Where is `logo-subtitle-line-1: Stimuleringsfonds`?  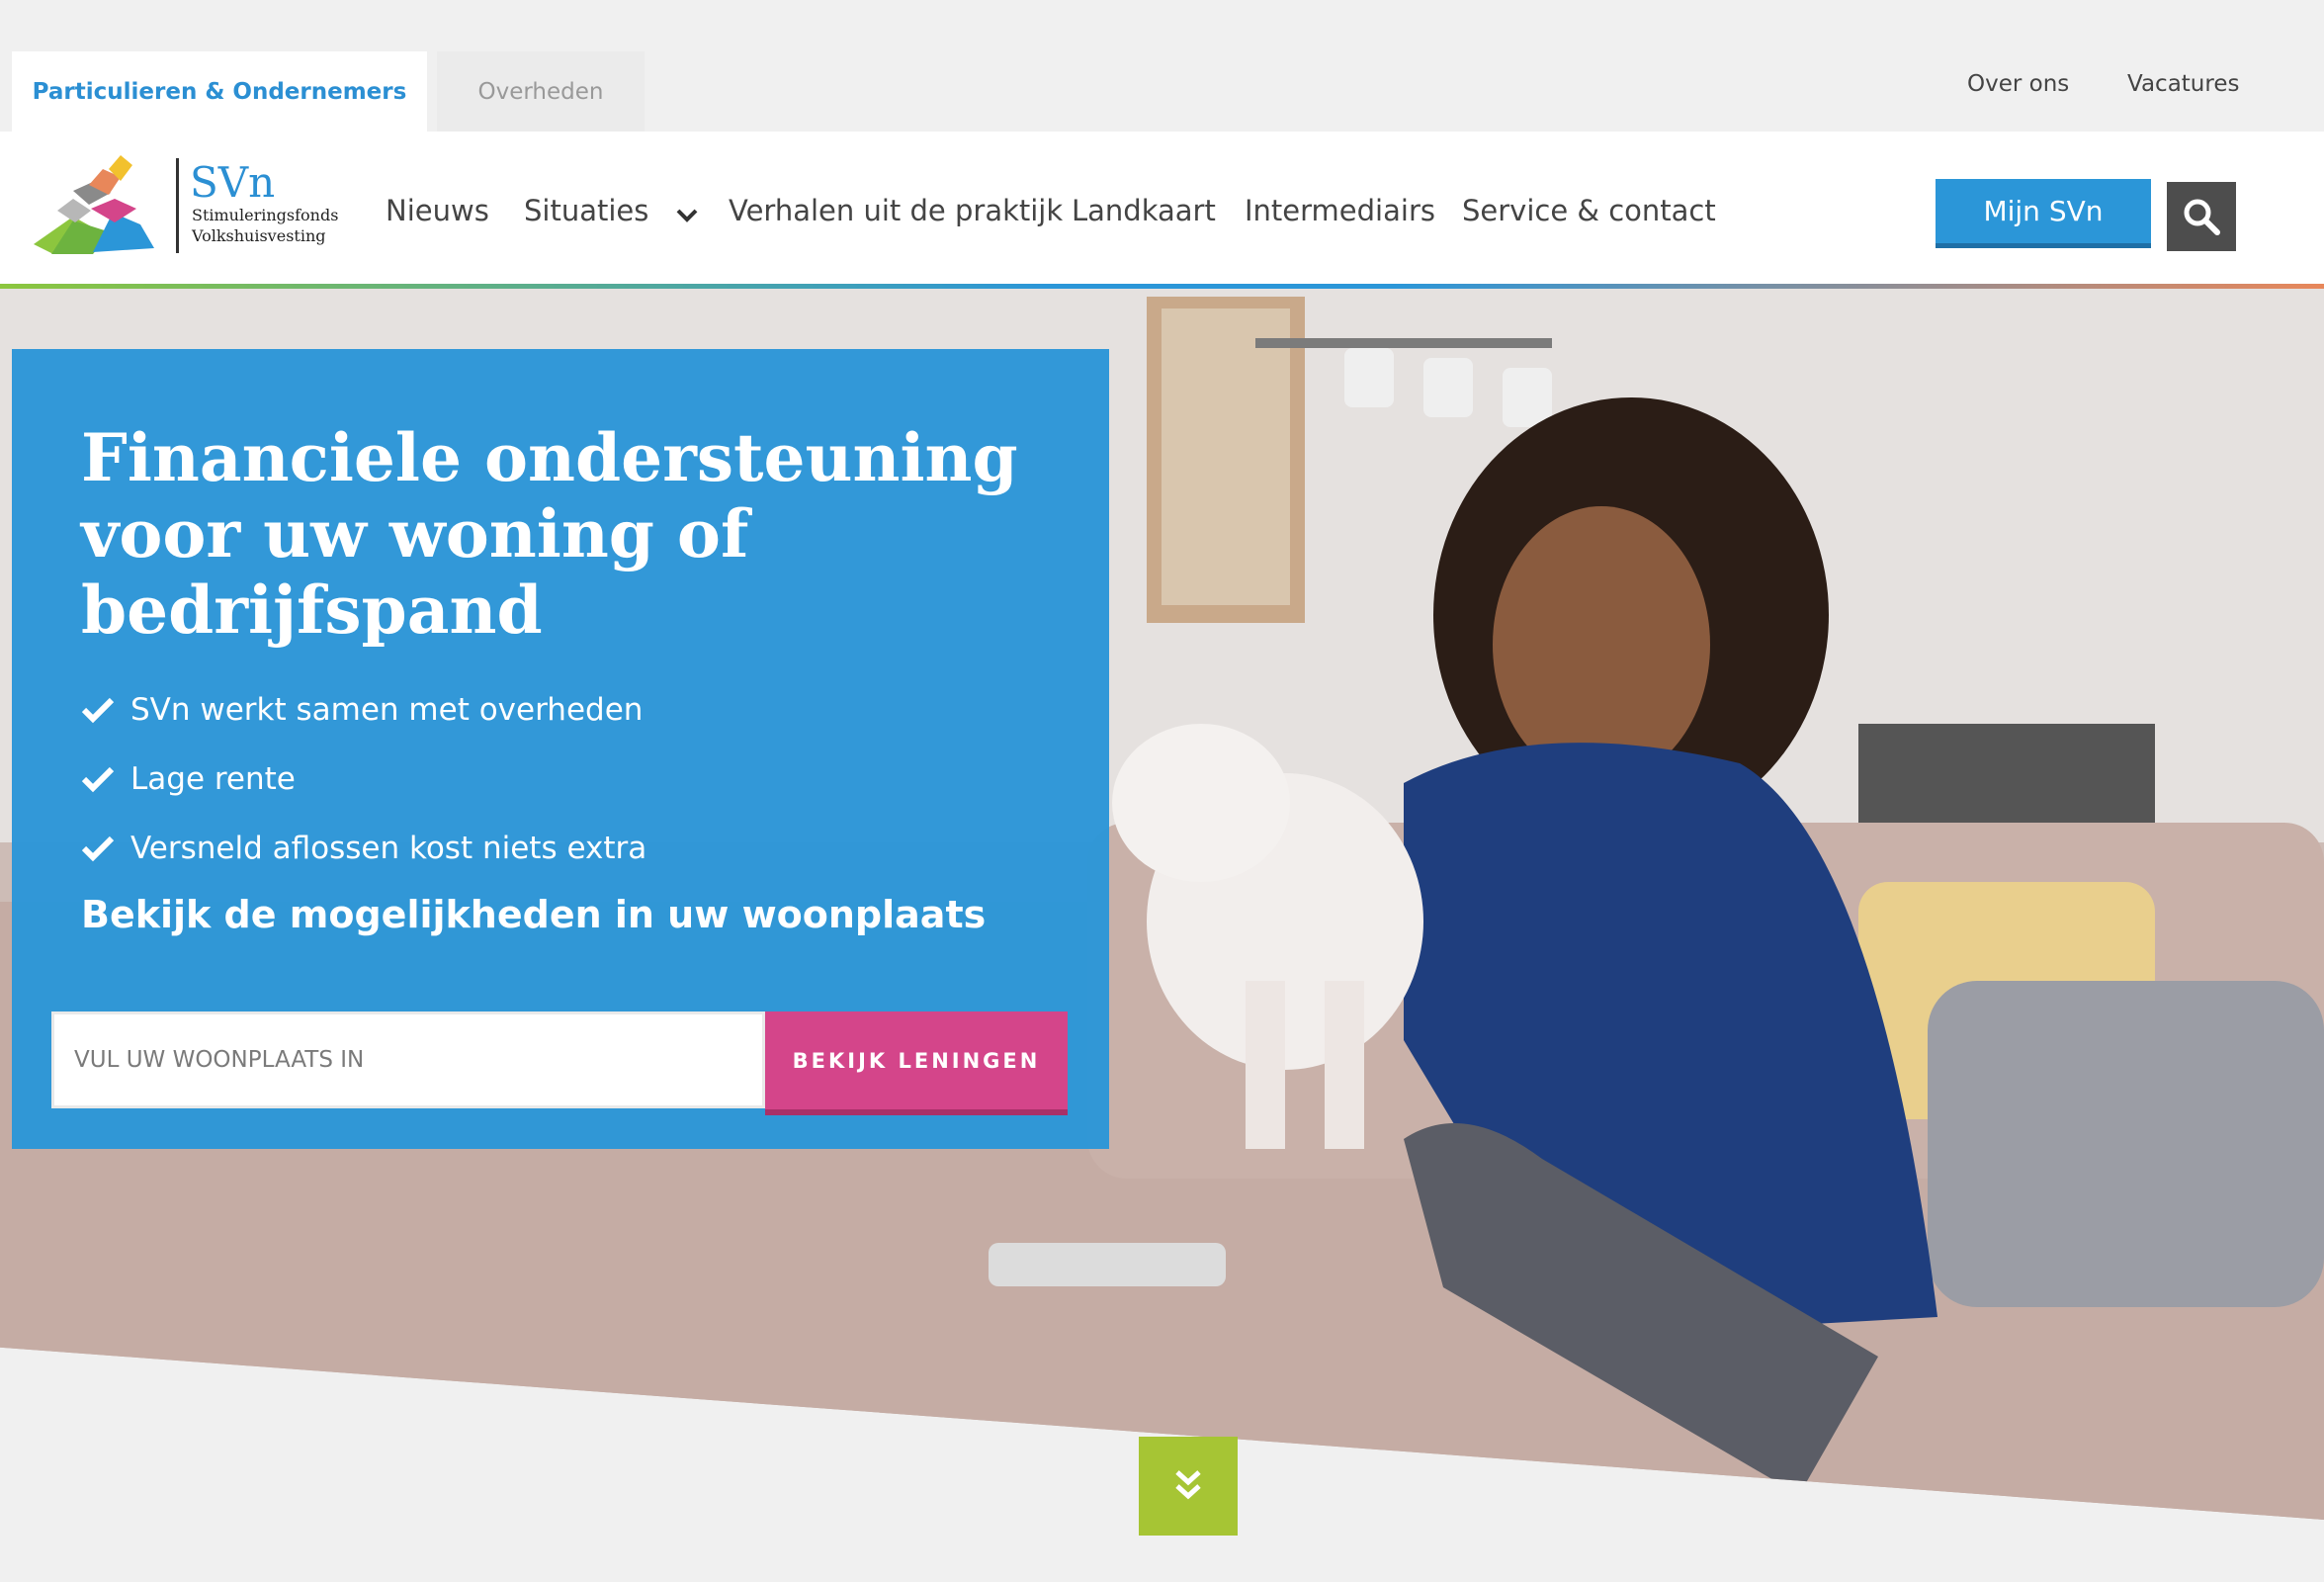 logo-subtitle-line-1: Stimuleringsfonds is located at coordinates (265, 215).